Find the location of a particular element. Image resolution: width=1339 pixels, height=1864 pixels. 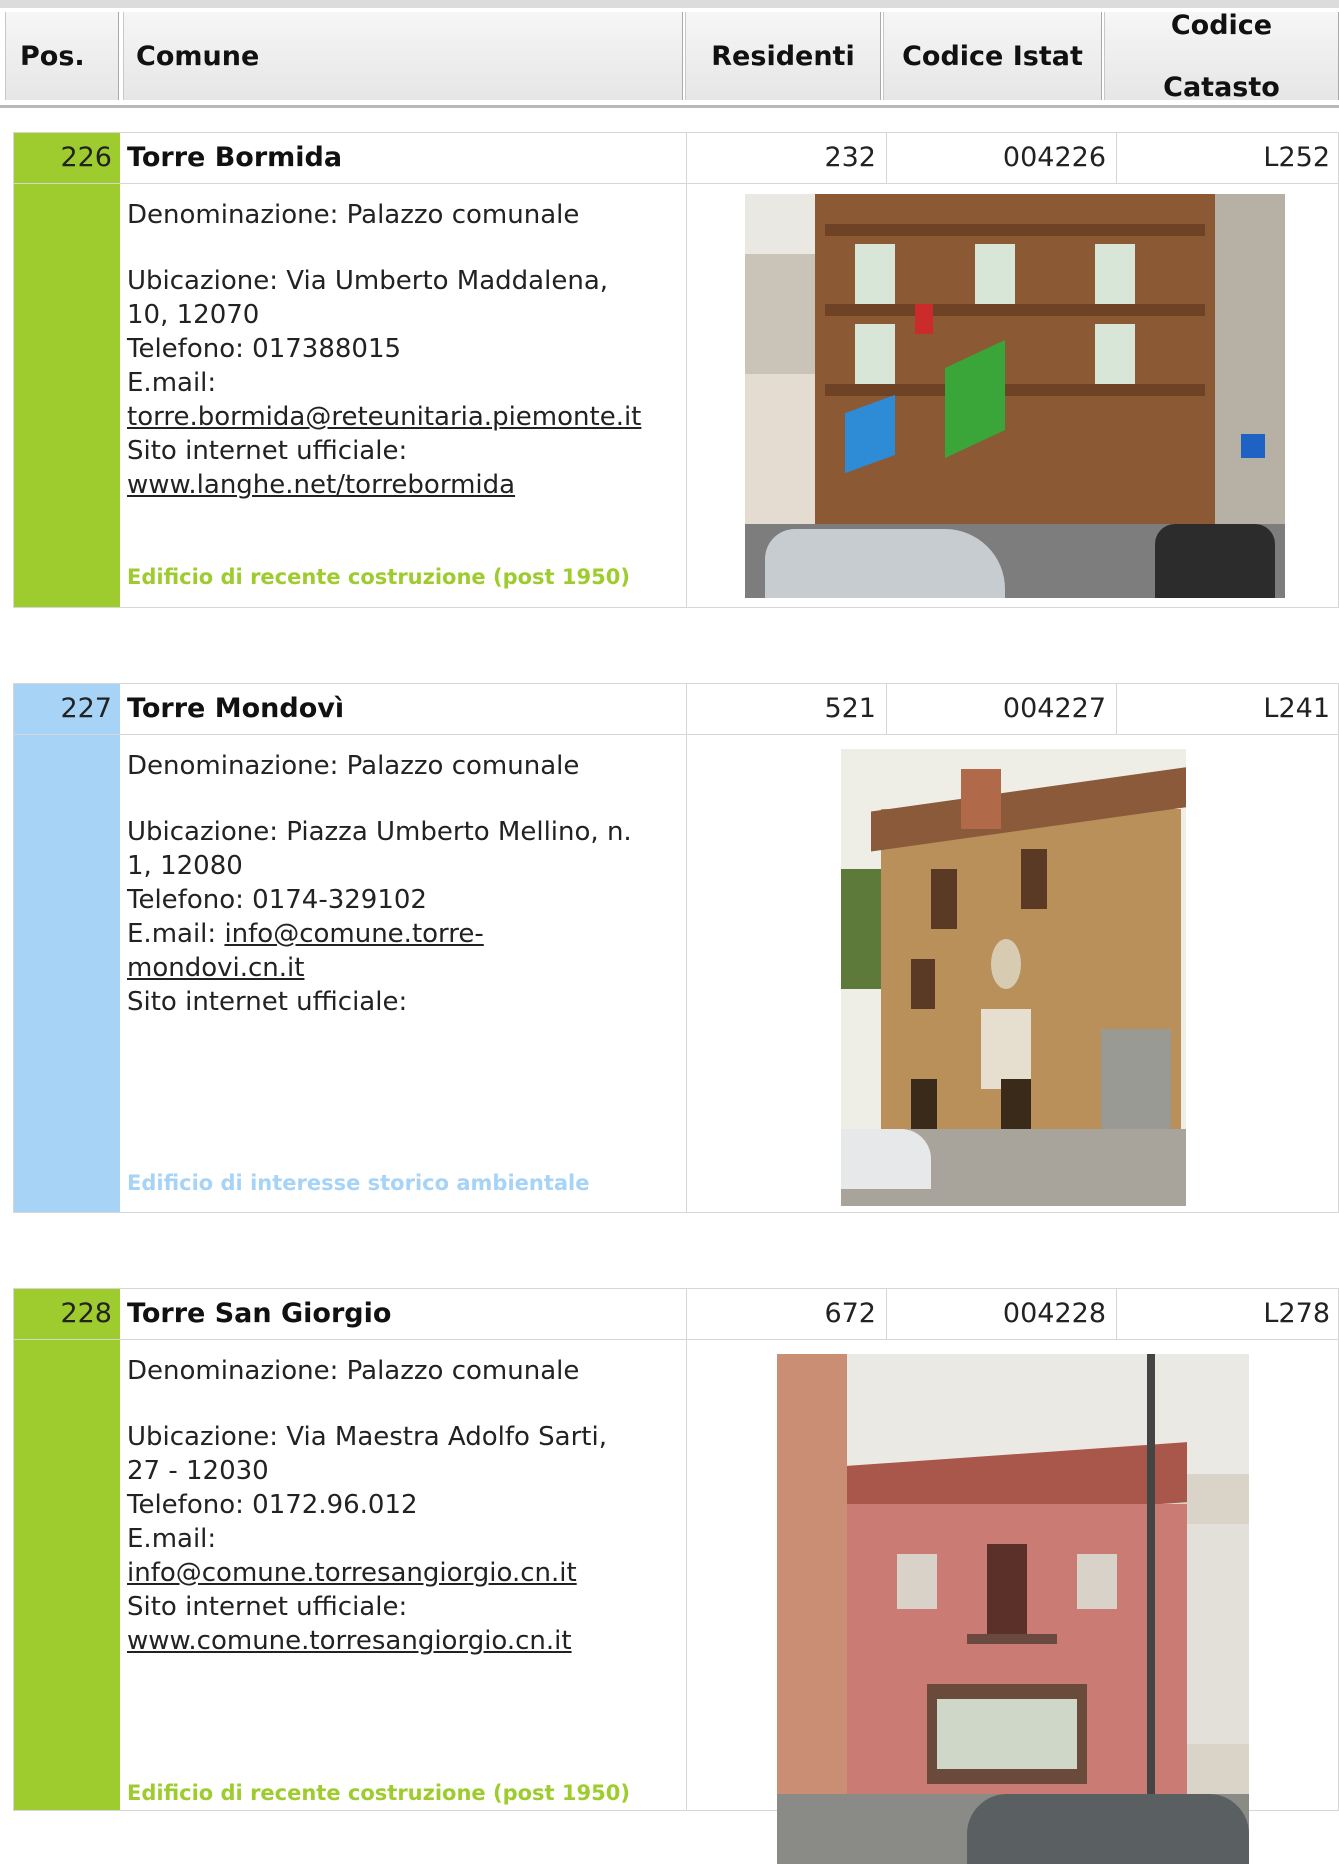

header-codice-catasto: Codice Catasto is located at coordinates (1221, 56).